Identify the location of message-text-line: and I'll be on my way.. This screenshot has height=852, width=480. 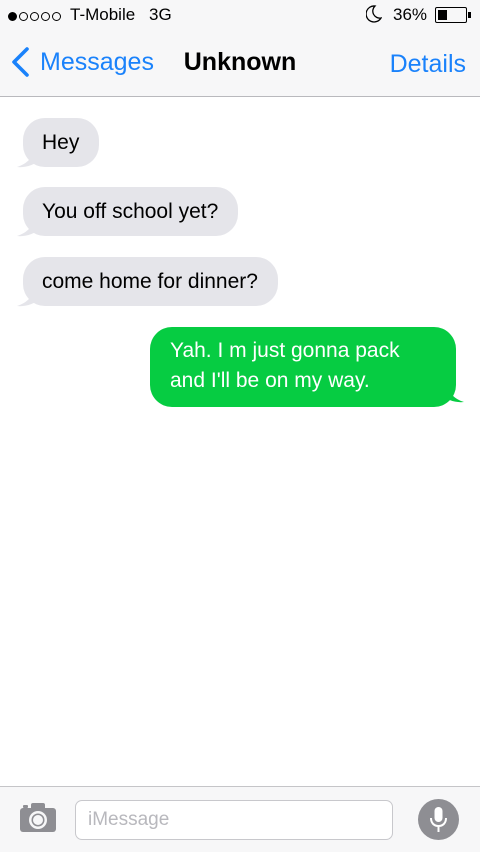
(270, 380).